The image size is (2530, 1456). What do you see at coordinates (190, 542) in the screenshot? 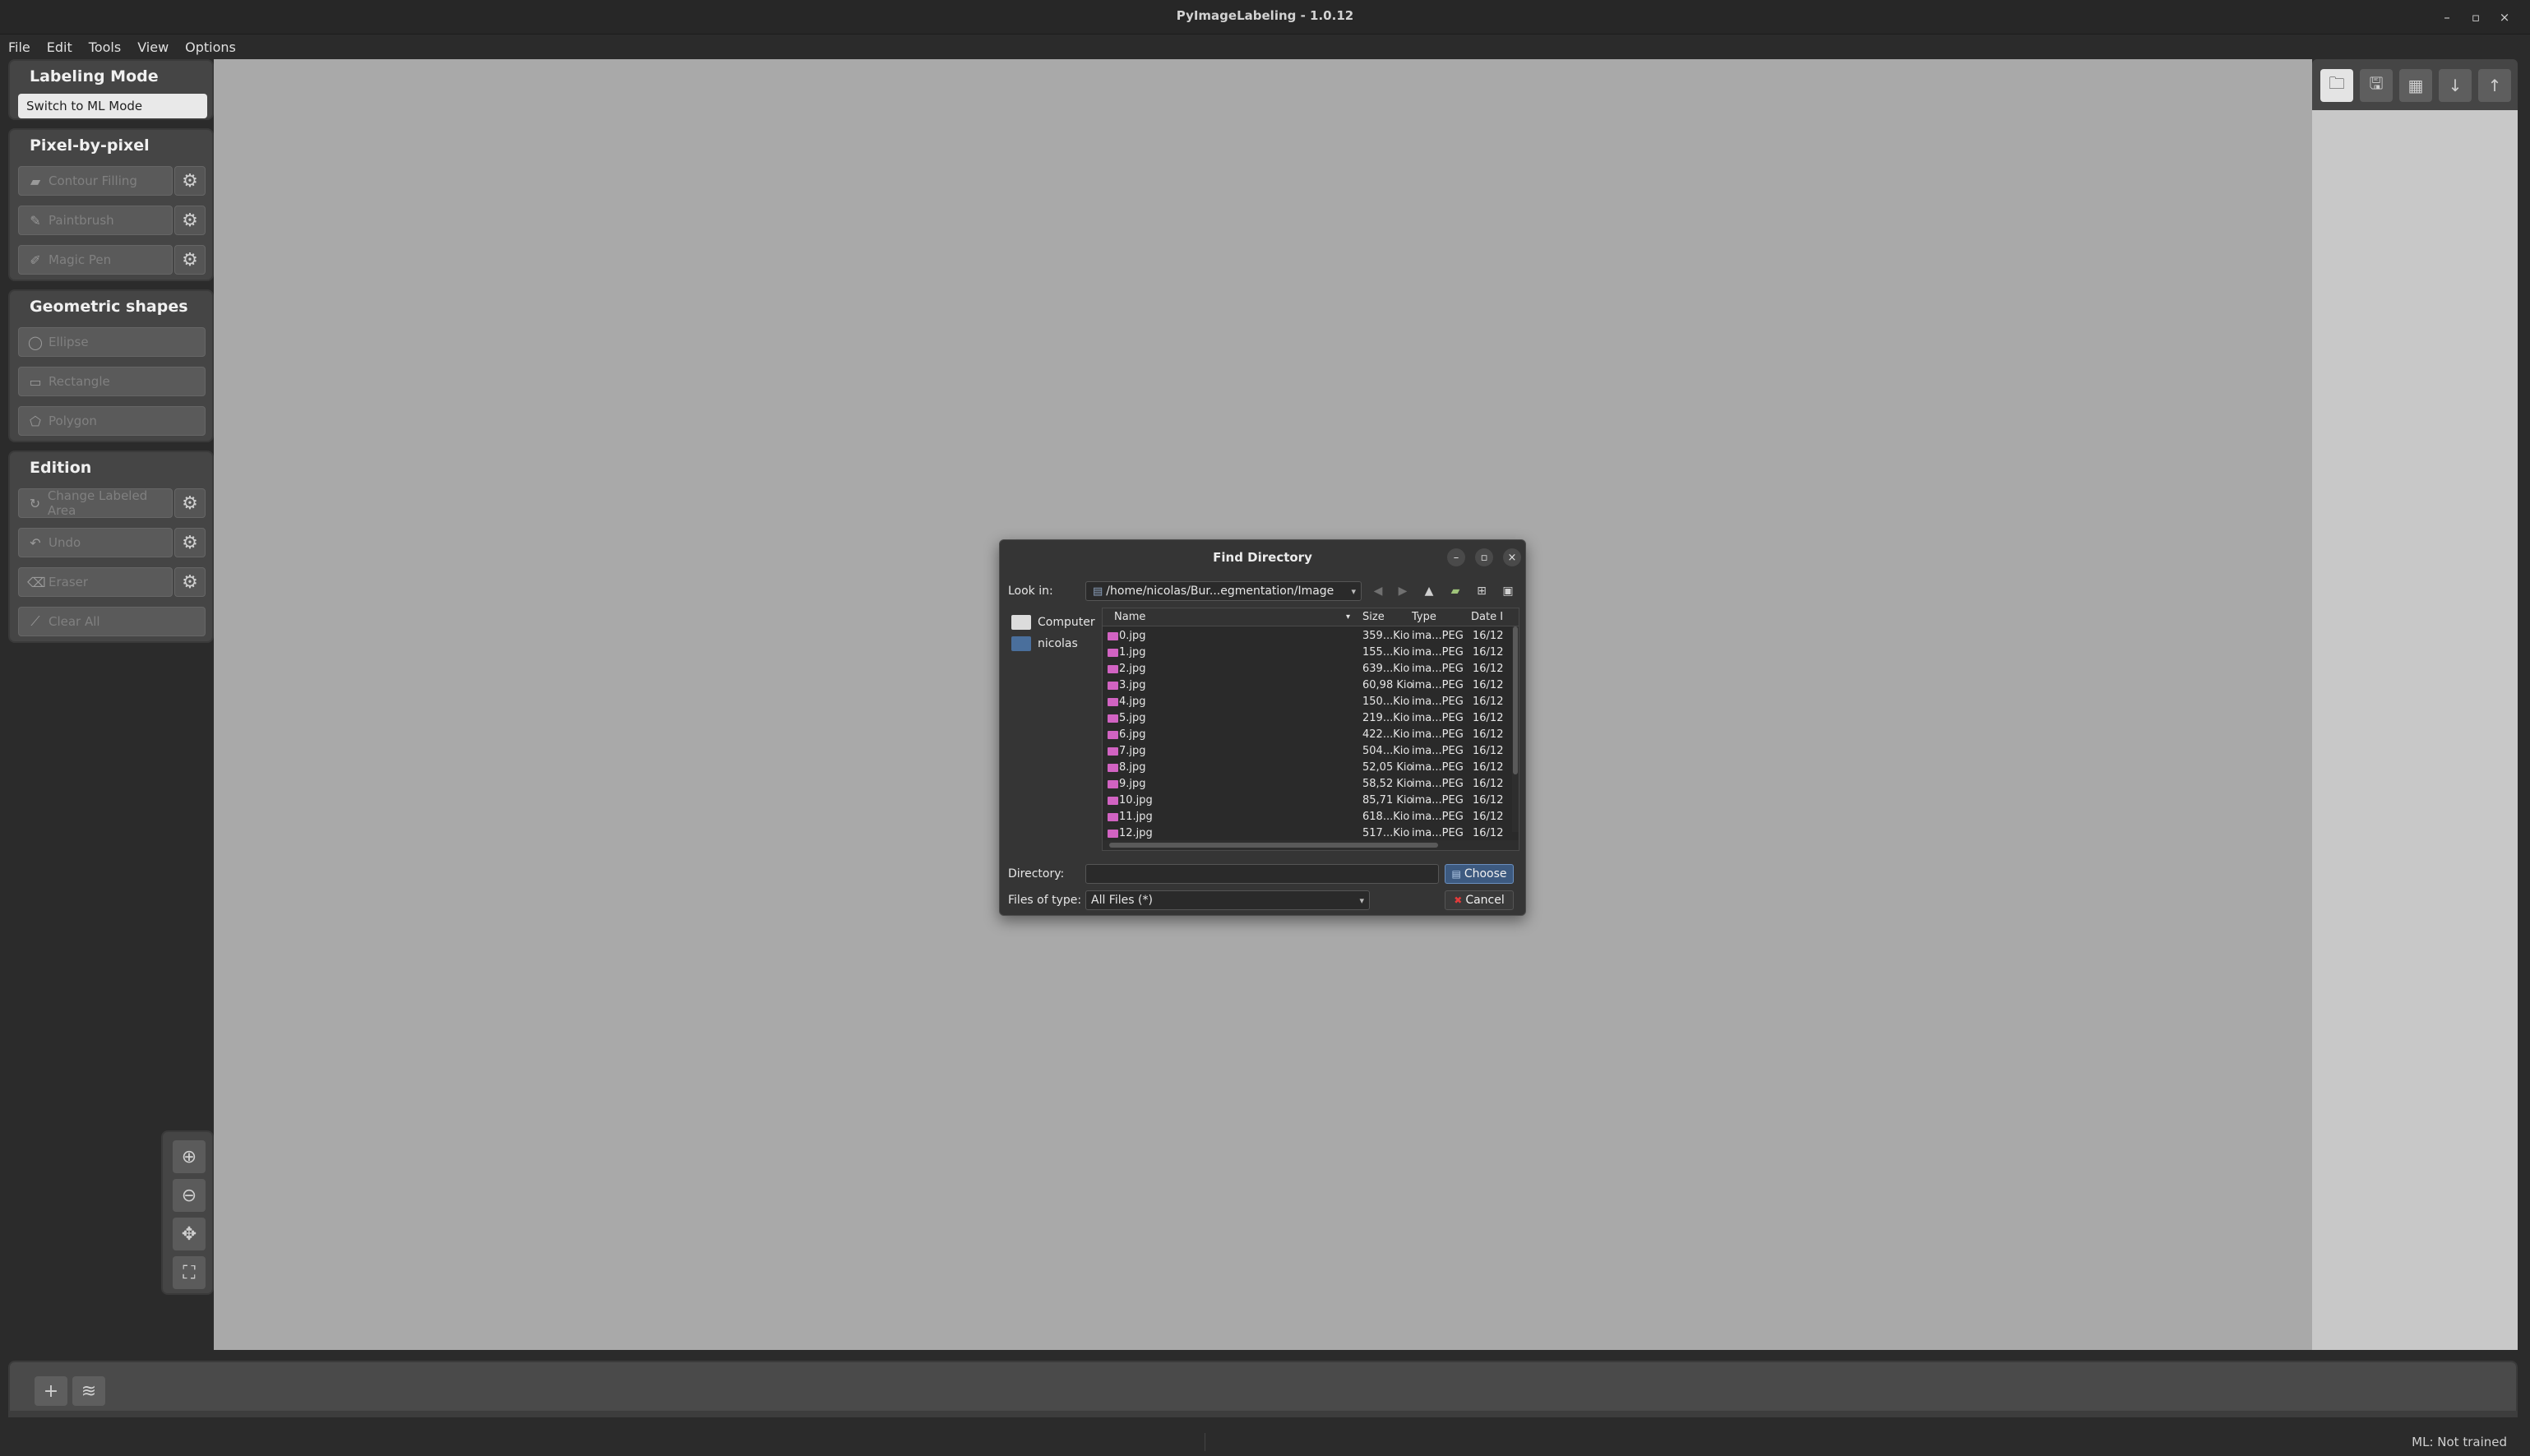
I see `undo-settings-gear-icon: ⚙` at bounding box center [190, 542].